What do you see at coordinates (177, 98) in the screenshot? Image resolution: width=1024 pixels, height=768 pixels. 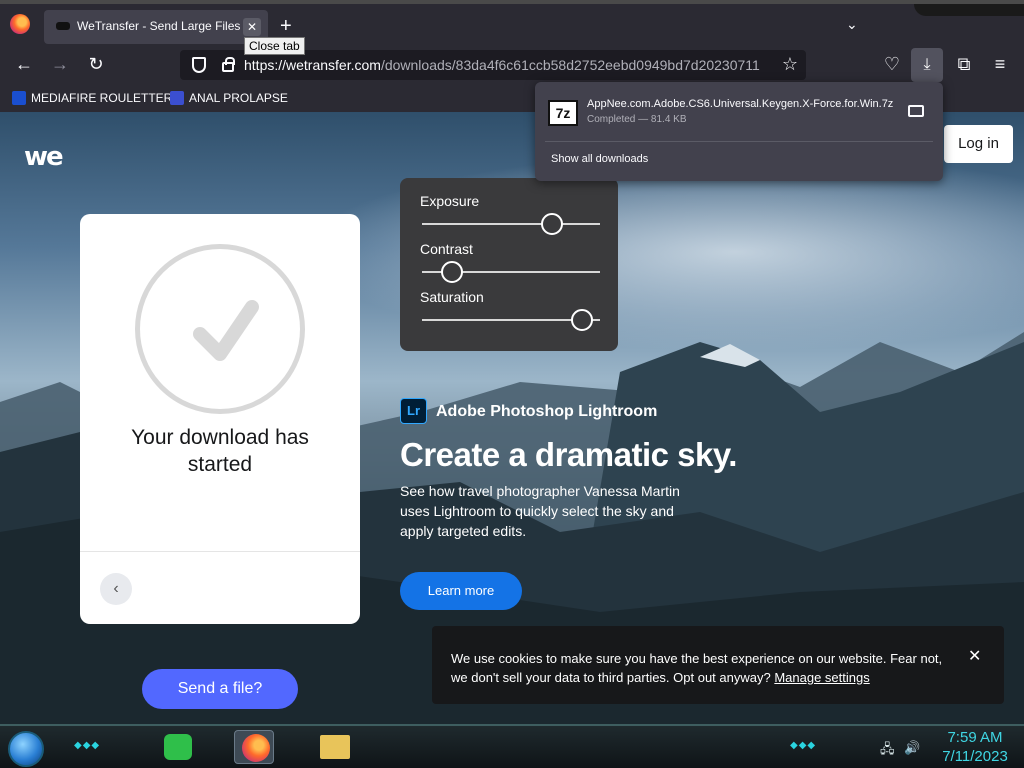 I see `sigma-icon` at bounding box center [177, 98].